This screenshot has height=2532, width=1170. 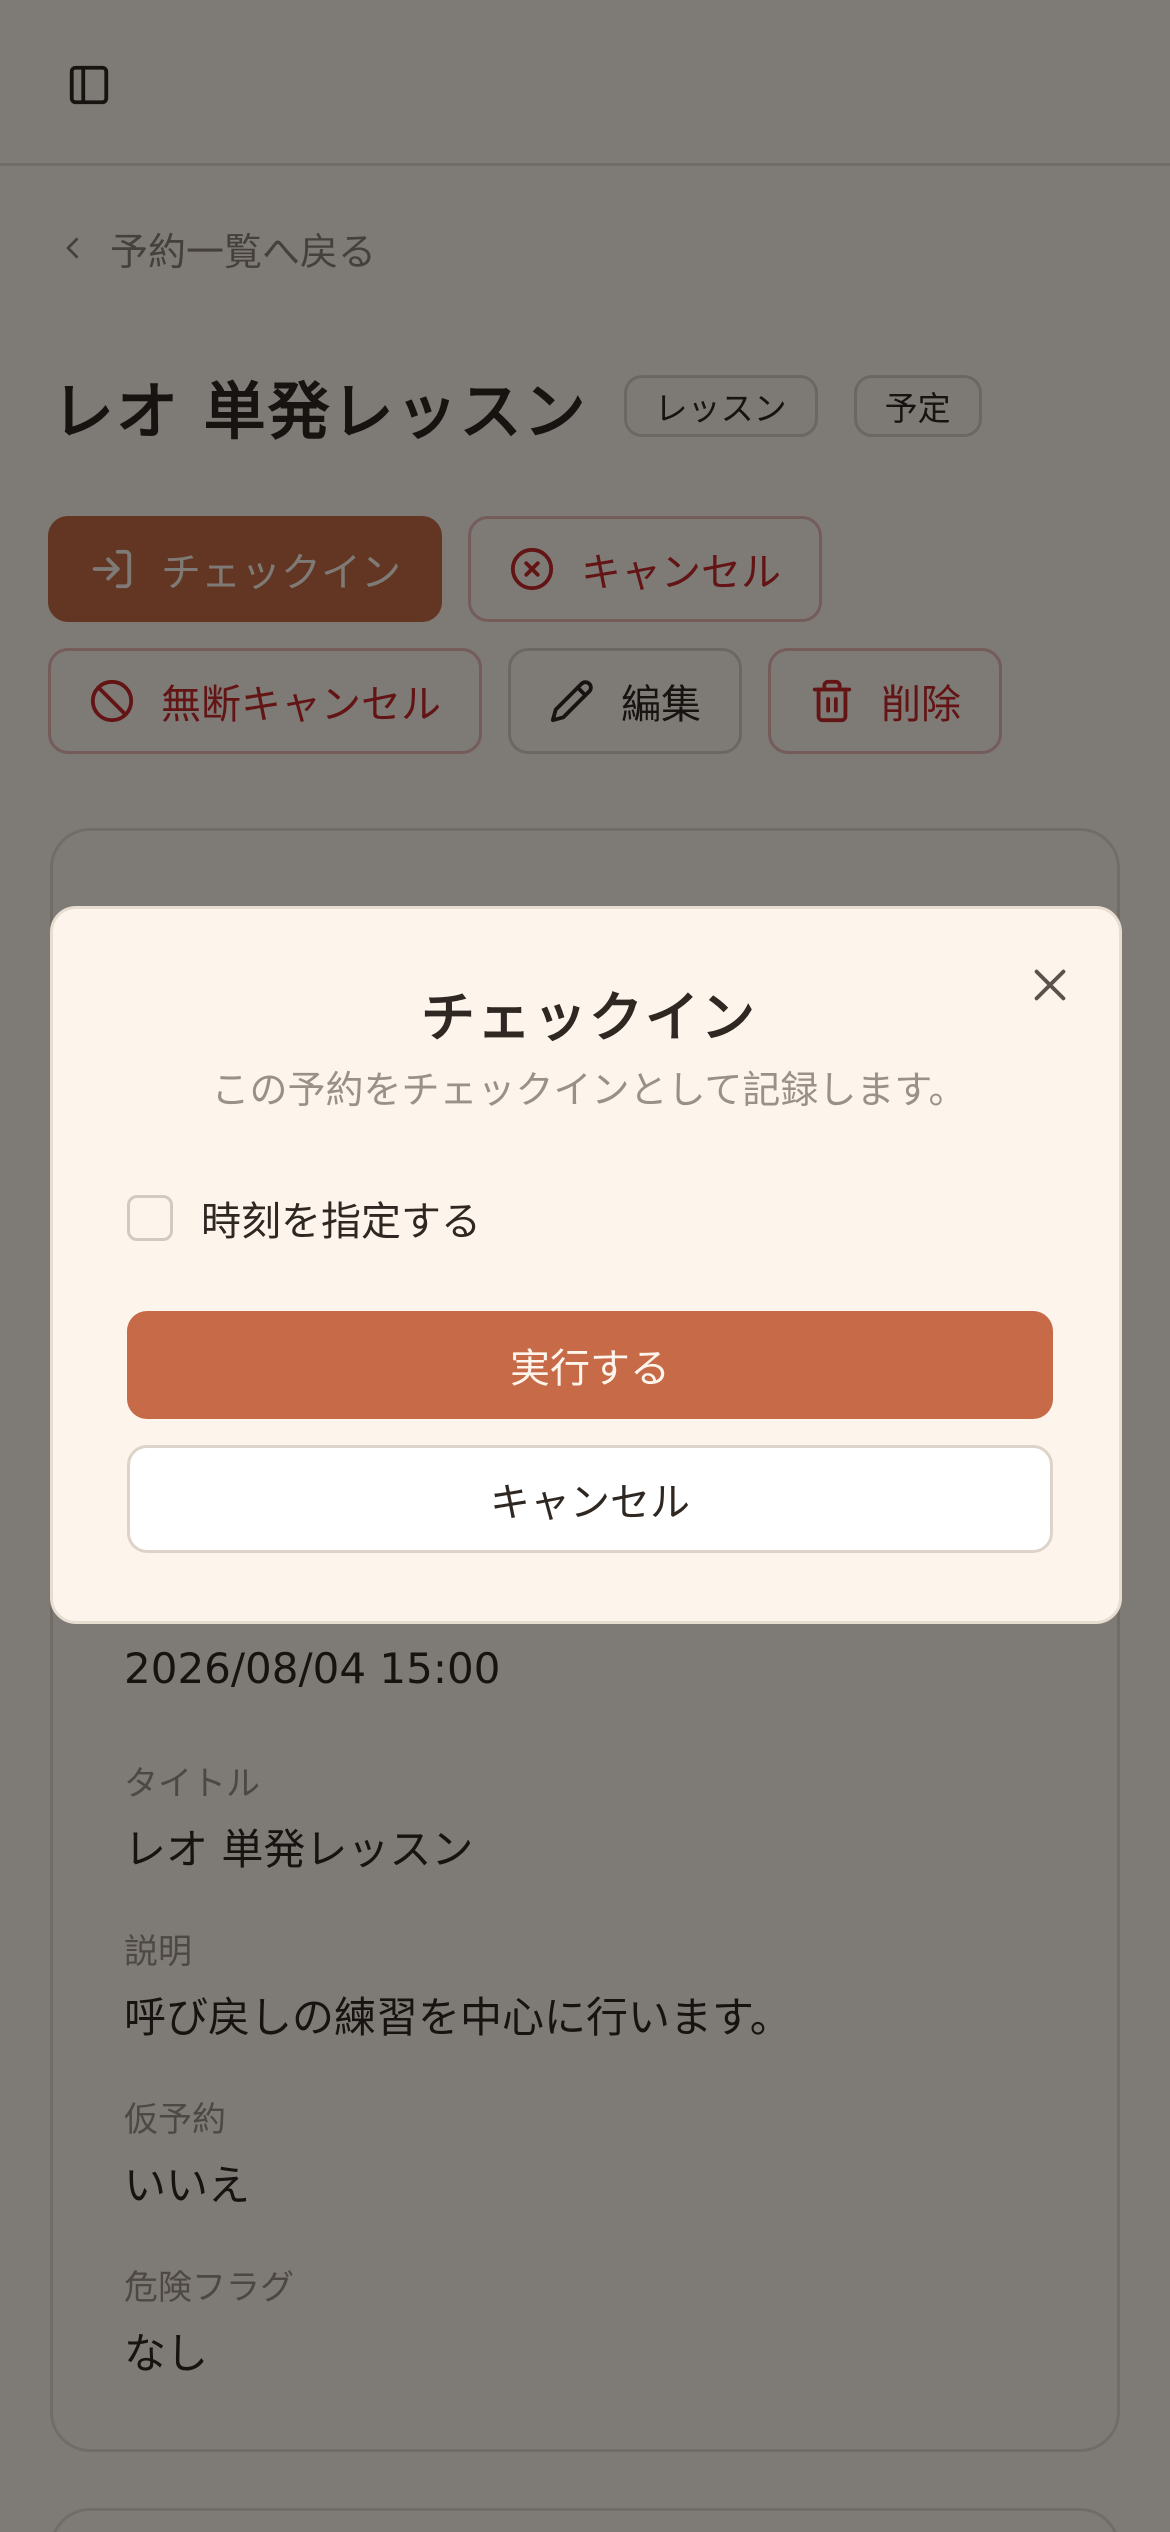 What do you see at coordinates (590, 1365) in the screenshot?
I see `execute-button: 実行する` at bounding box center [590, 1365].